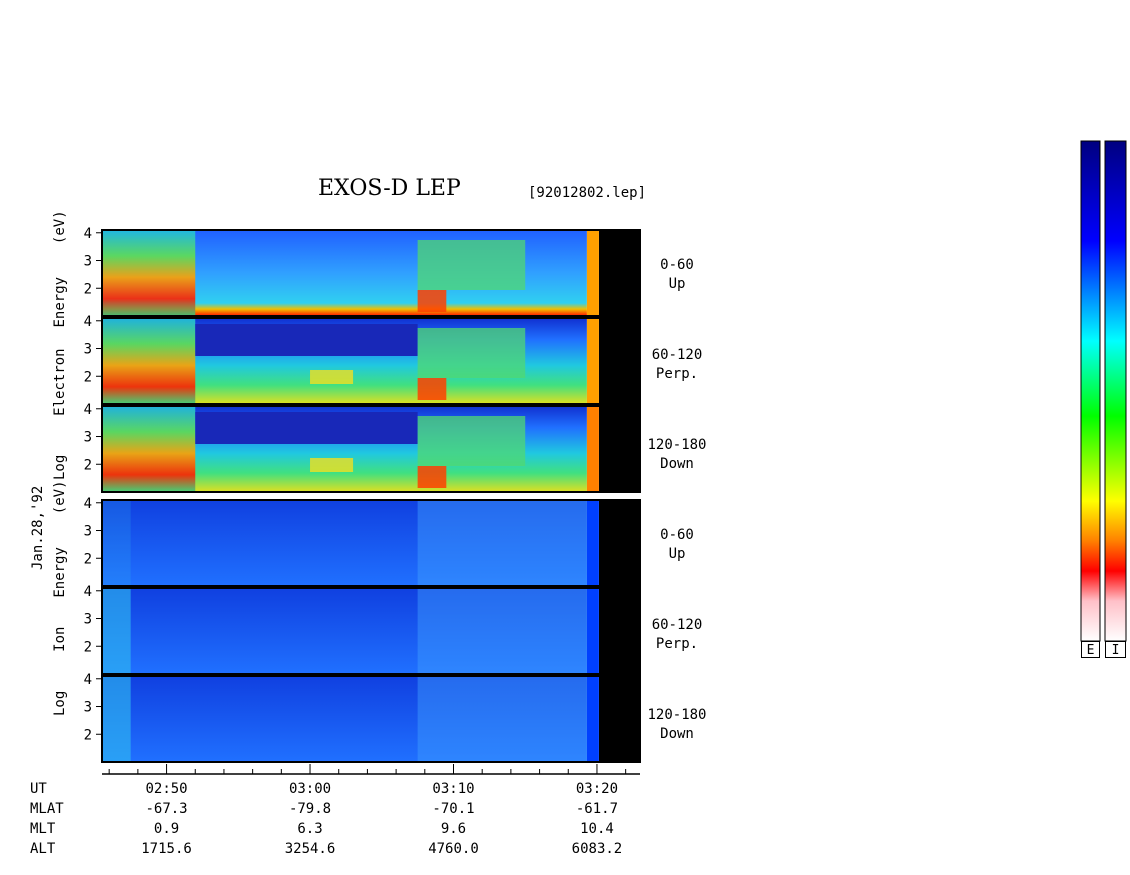 The image size is (1130, 875). What do you see at coordinates (166, 809) in the screenshot?
I see `footer-value-mlat: -67.3` at bounding box center [166, 809].